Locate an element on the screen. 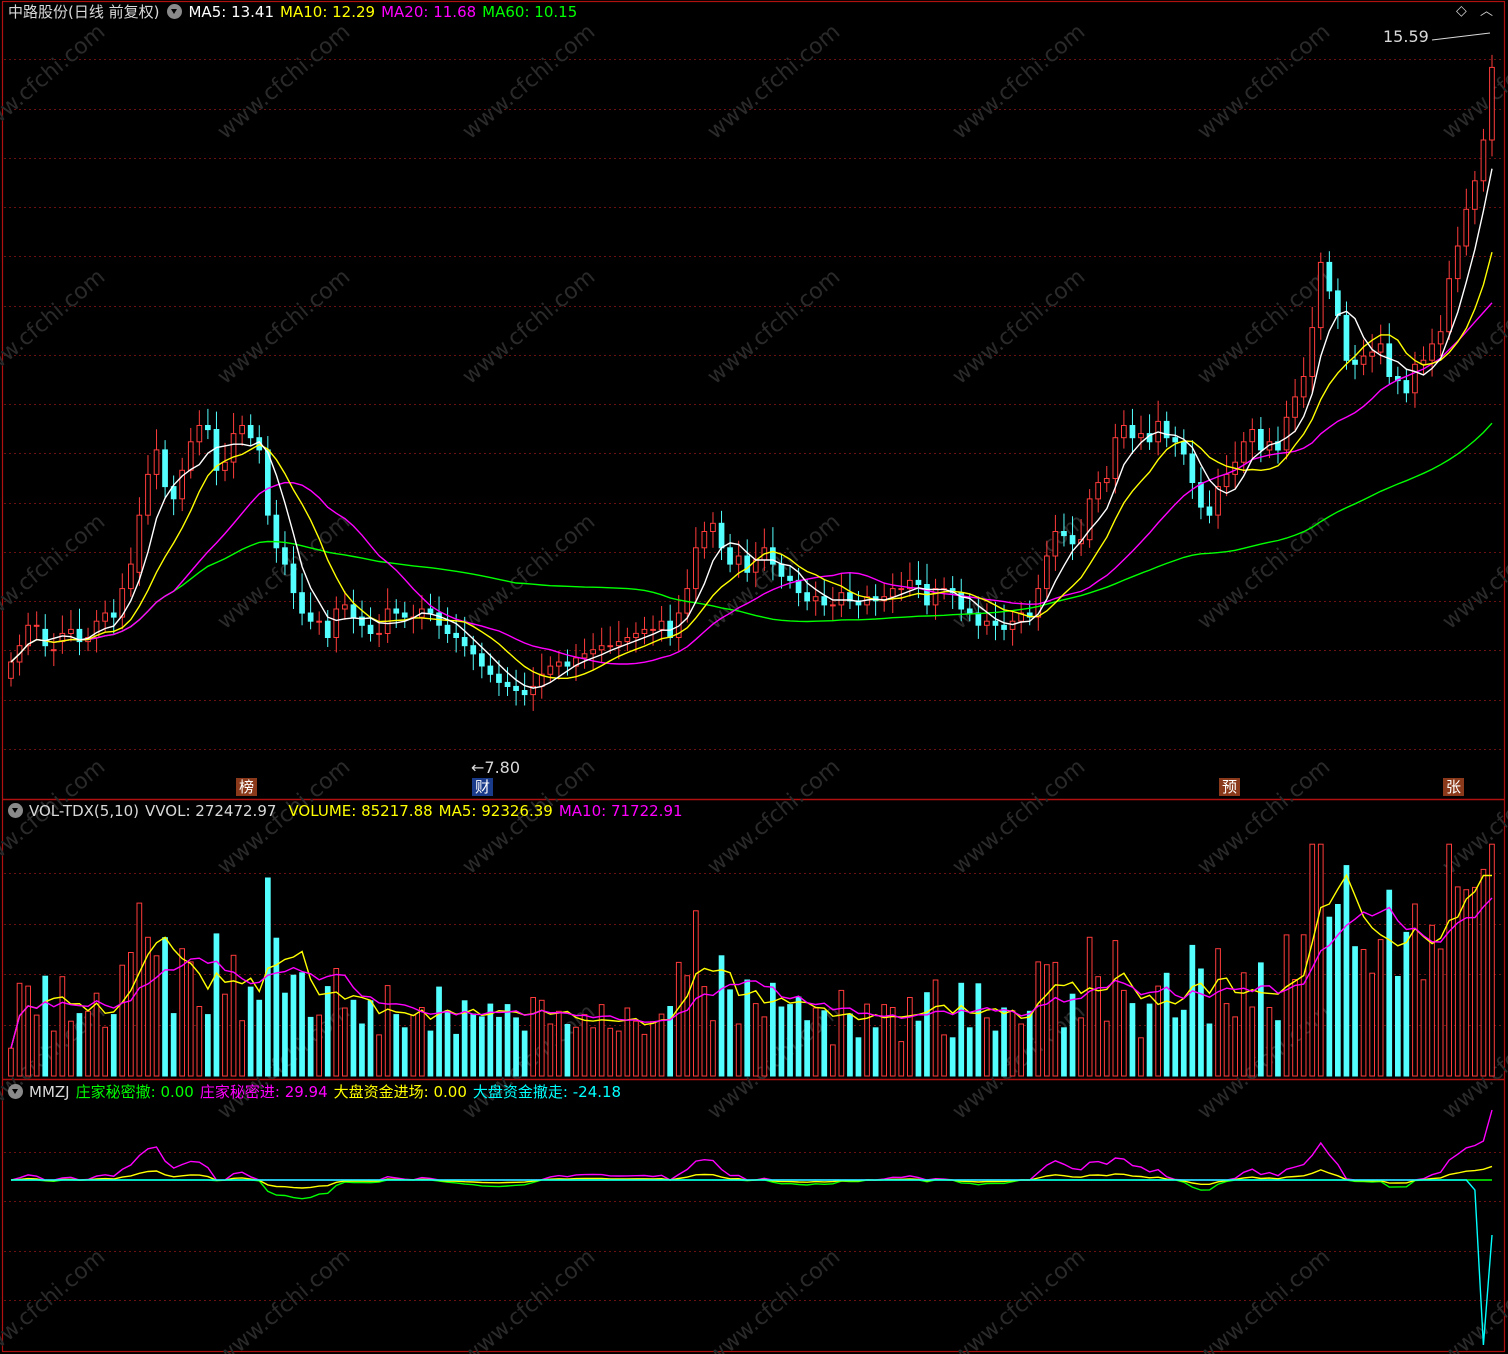  diamond-icon: ◇ is located at coordinates (1461, 11).